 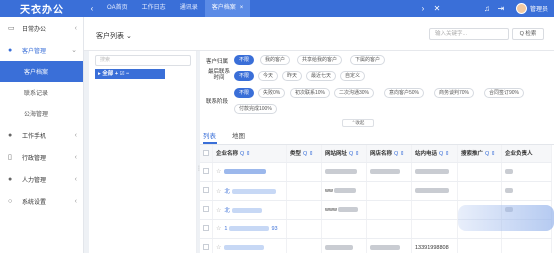 What do you see at coordinates (426, 154) in the screenshot?
I see `col-label: 站内电话` at bounding box center [426, 154].